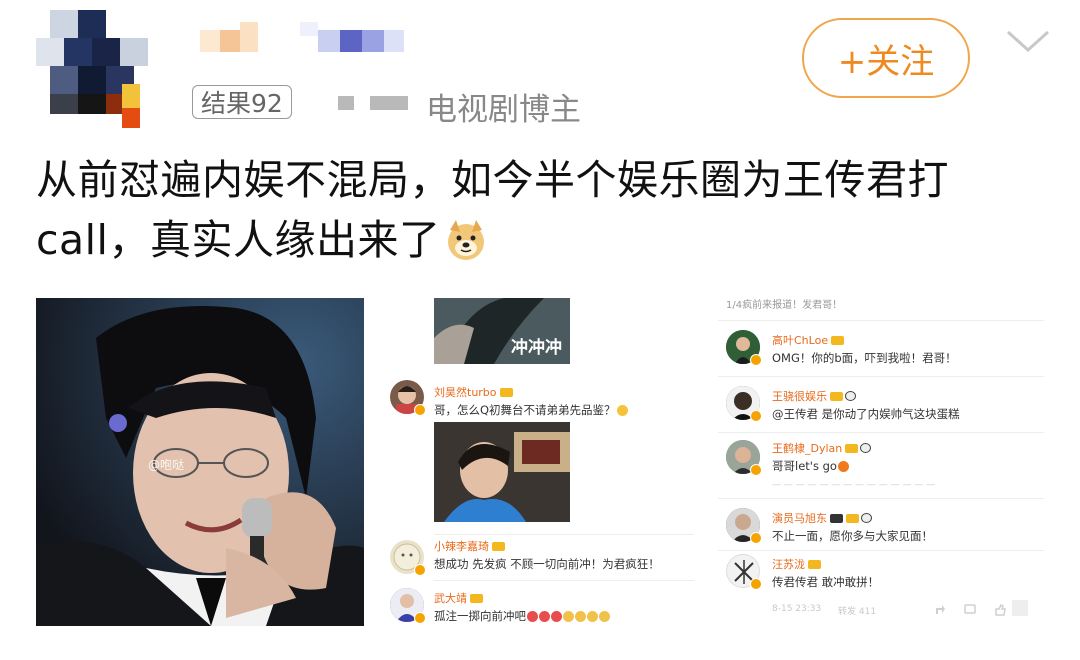  I want to click on comment-text: 哥哥let's go, so click(810, 466).